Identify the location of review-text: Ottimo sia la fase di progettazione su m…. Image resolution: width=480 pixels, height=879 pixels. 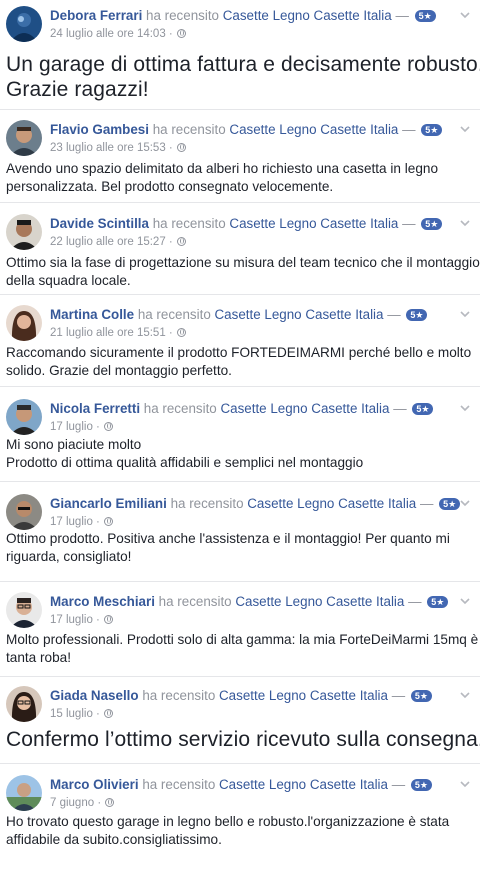
(243, 272).